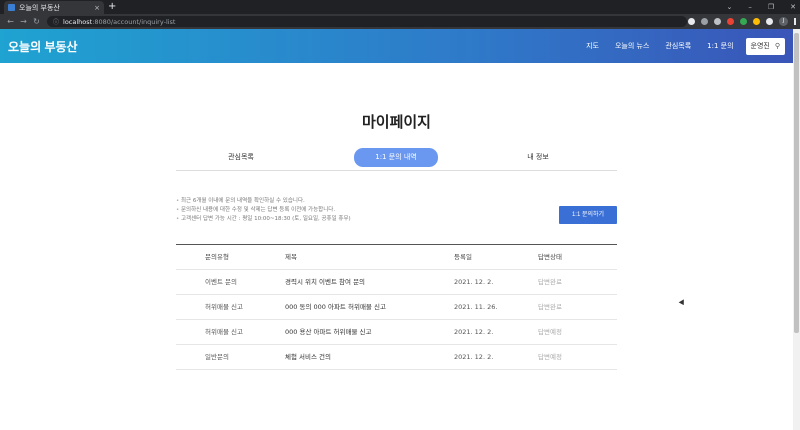 Image resolution: width=800 pixels, height=430 pixels. Describe the element at coordinates (396, 122) in the screenshot. I see `page-title: 마이페이지` at that location.